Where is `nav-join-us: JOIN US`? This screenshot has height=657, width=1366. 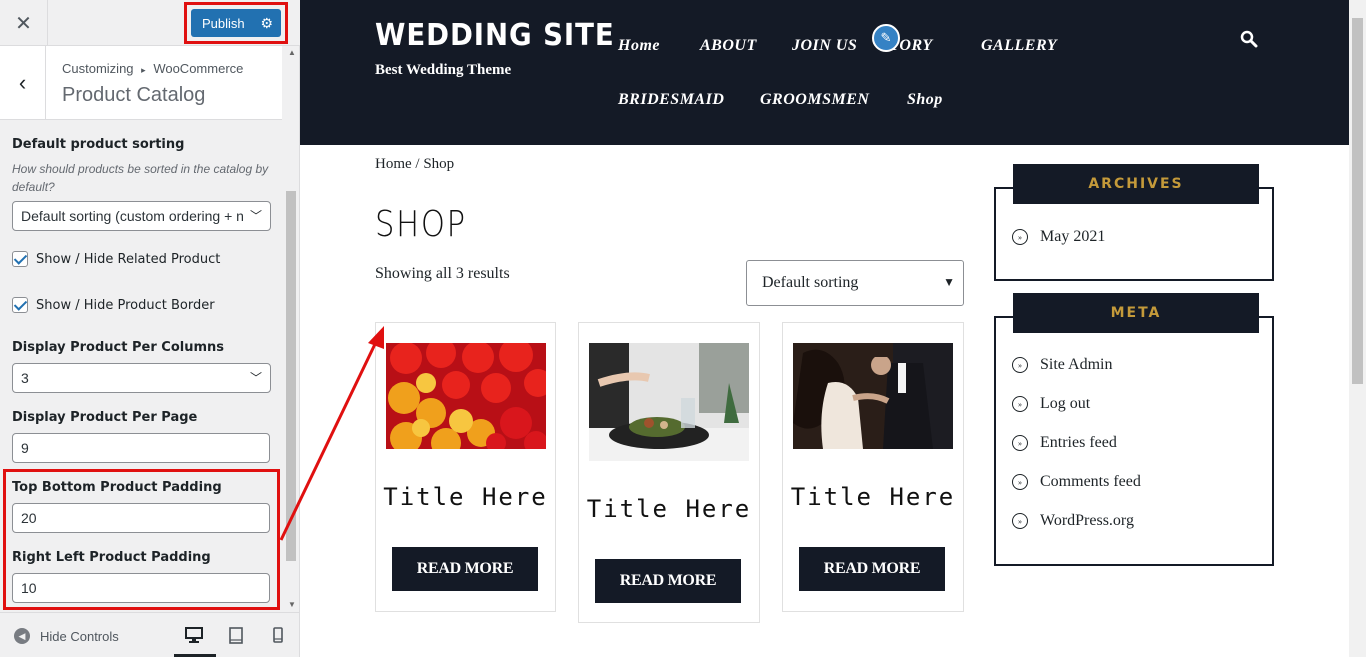
nav-join-us: JOIN US is located at coordinates (824, 46).